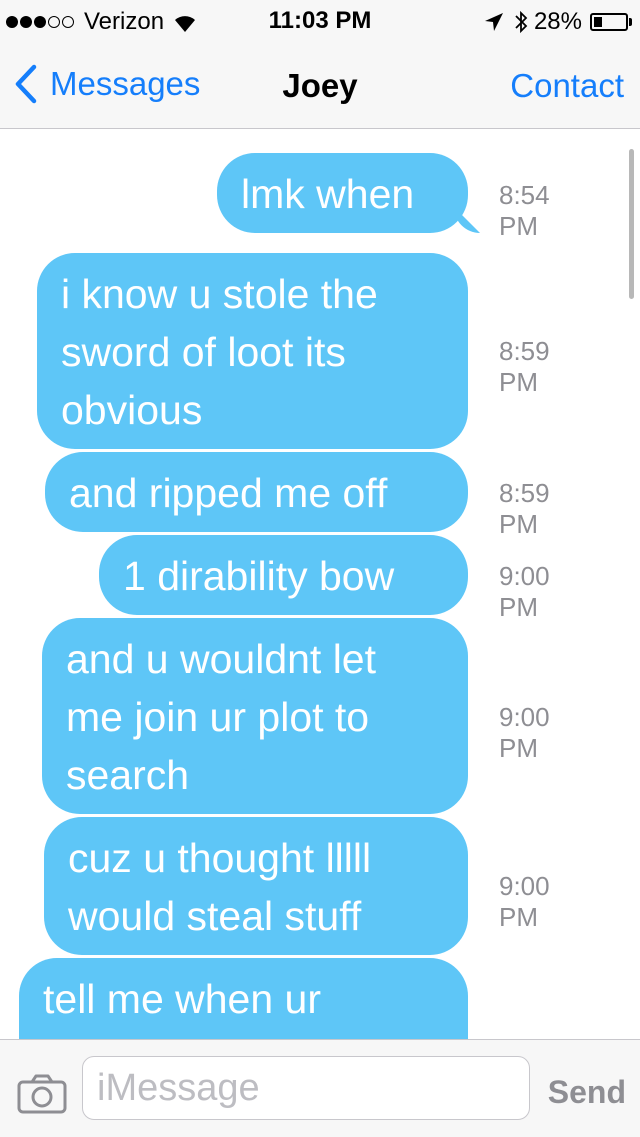 The width and height of the screenshot is (640, 1137). Describe the element at coordinates (631, 224) in the screenshot. I see `scrollbar` at that location.